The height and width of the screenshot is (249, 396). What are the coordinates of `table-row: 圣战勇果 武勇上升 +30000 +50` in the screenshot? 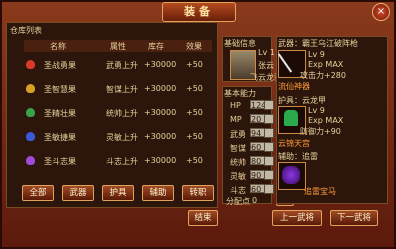 It's located at (118, 65).